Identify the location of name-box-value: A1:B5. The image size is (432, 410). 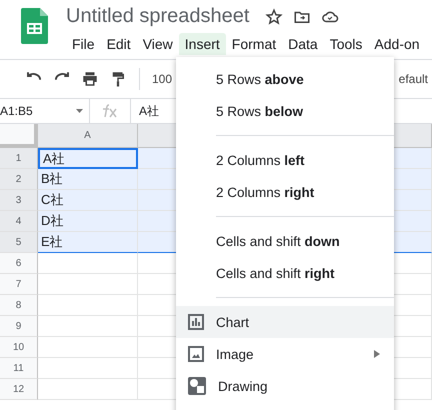
(16, 111).